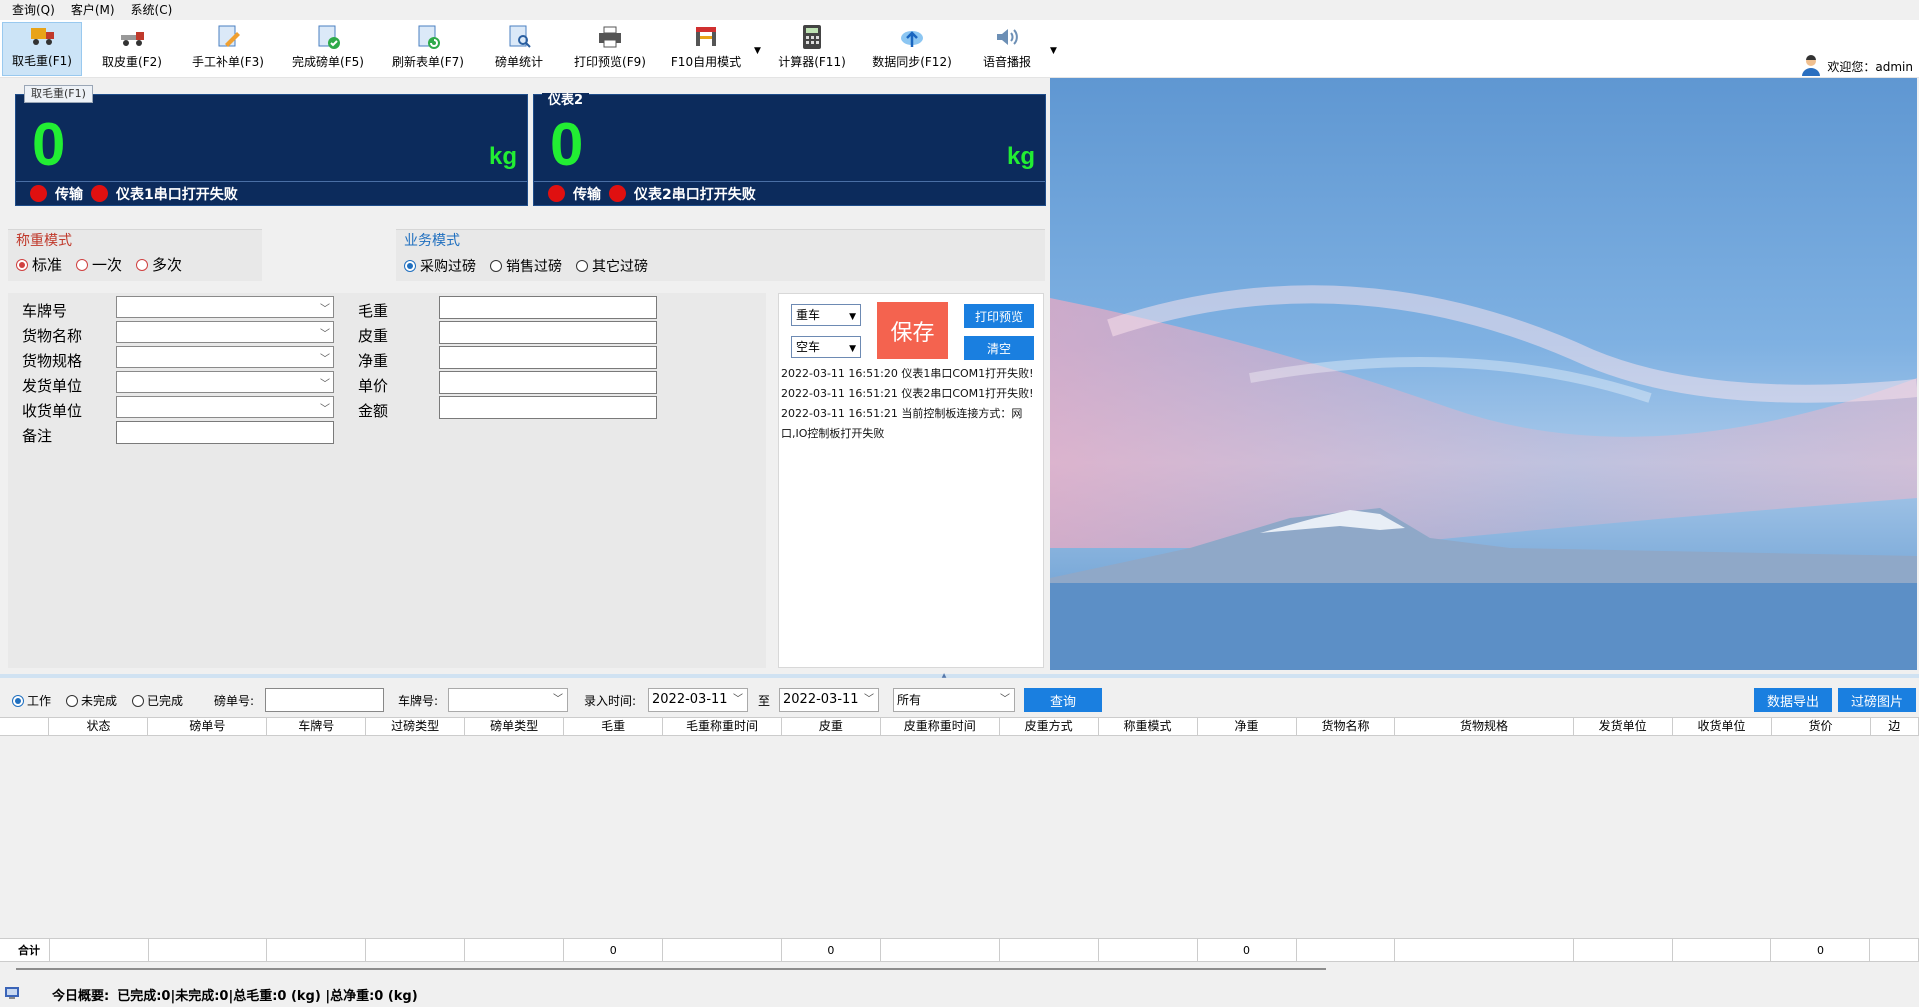 The height and width of the screenshot is (1007, 1919). I want to click on receiver-combo: ﹀, so click(225, 407).